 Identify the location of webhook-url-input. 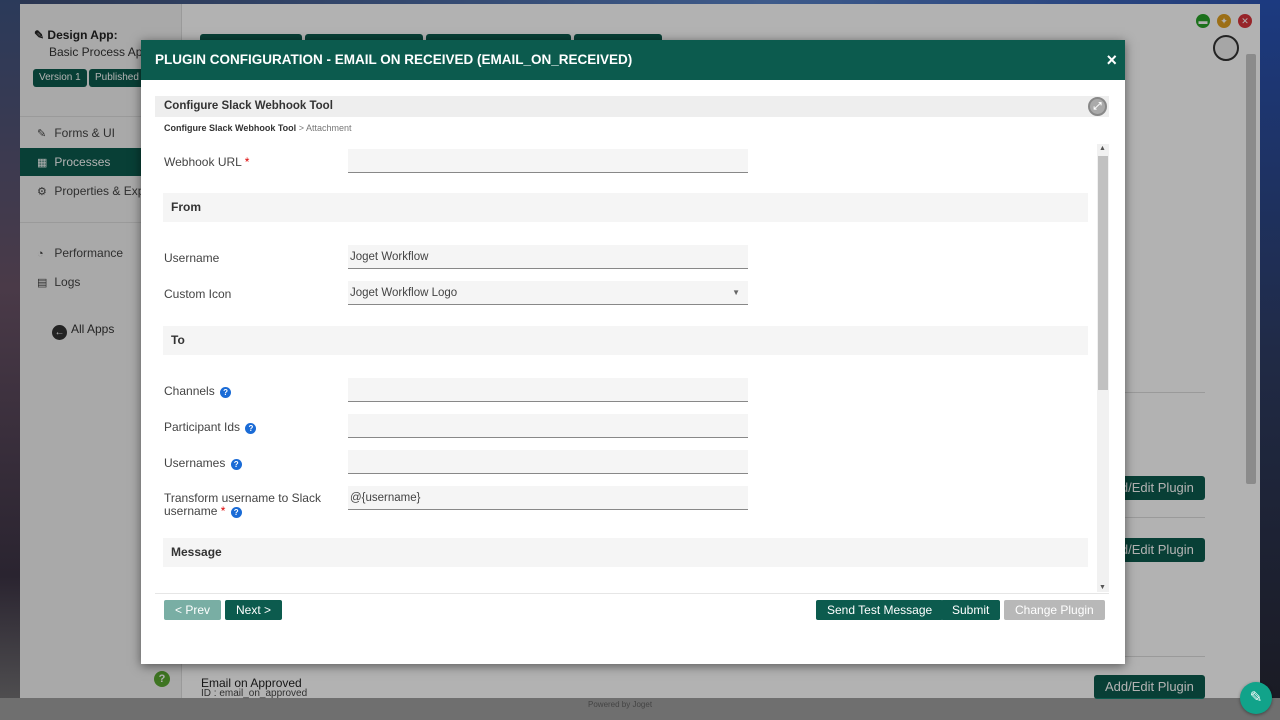
(548, 161).